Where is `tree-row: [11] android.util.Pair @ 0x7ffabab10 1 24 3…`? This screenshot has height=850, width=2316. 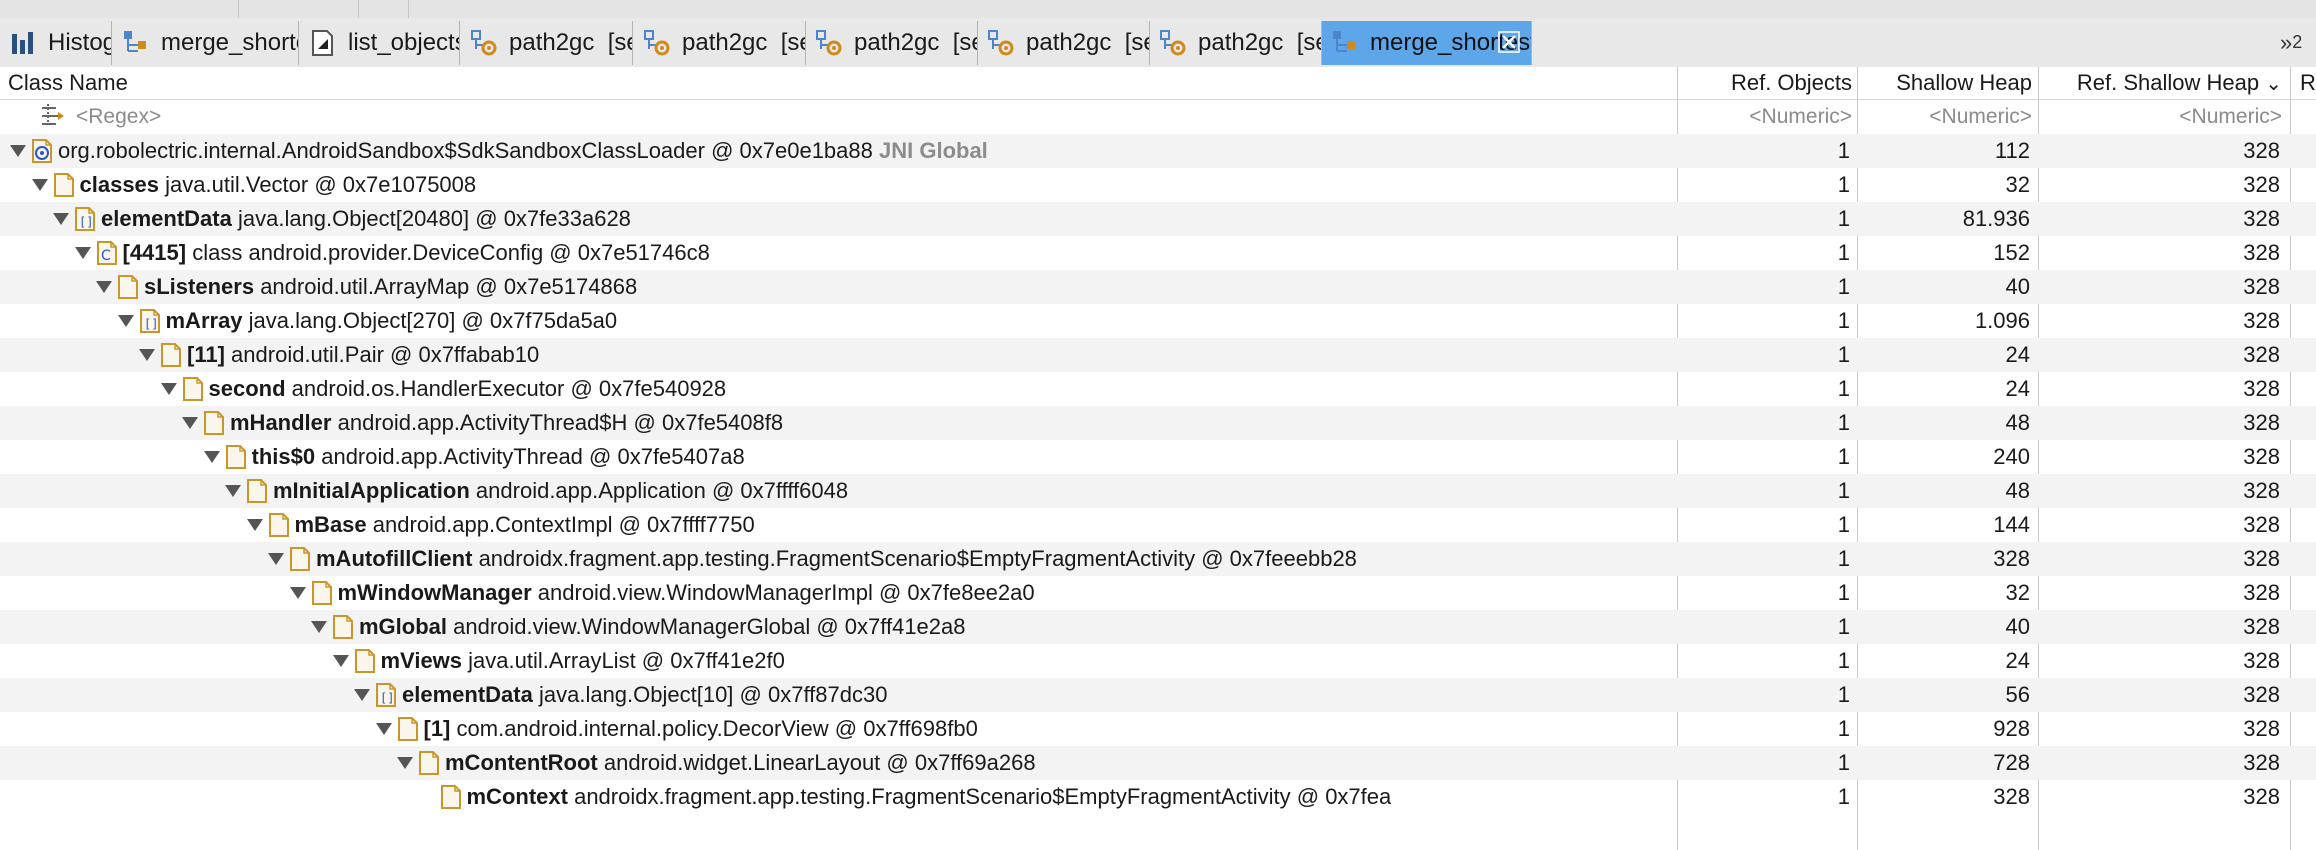 tree-row: [11] android.util.Pair @ 0x7ffabab10 1 24 3… is located at coordinates (1158, 355).